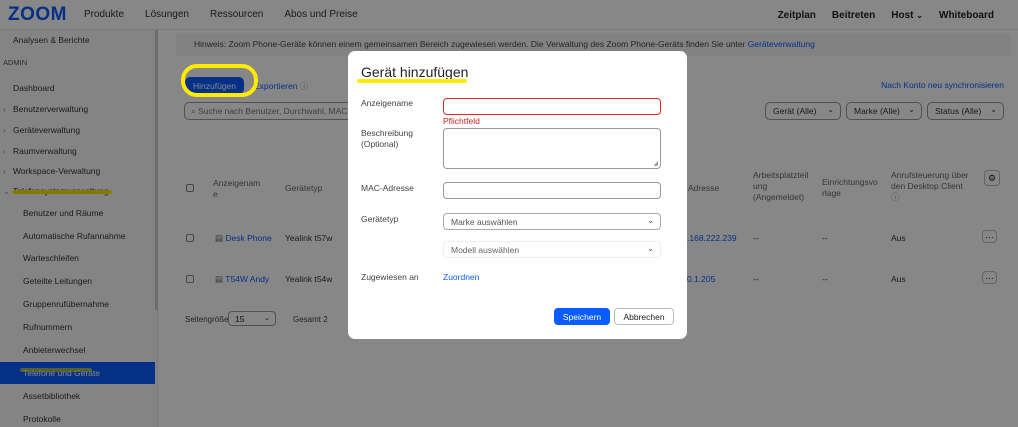 The image size is (1018, 427). What do you see at coordinates (655, 163) in the screenshot?
I see `resize-handle-icon: ◢` at bounding box center [655, 163].